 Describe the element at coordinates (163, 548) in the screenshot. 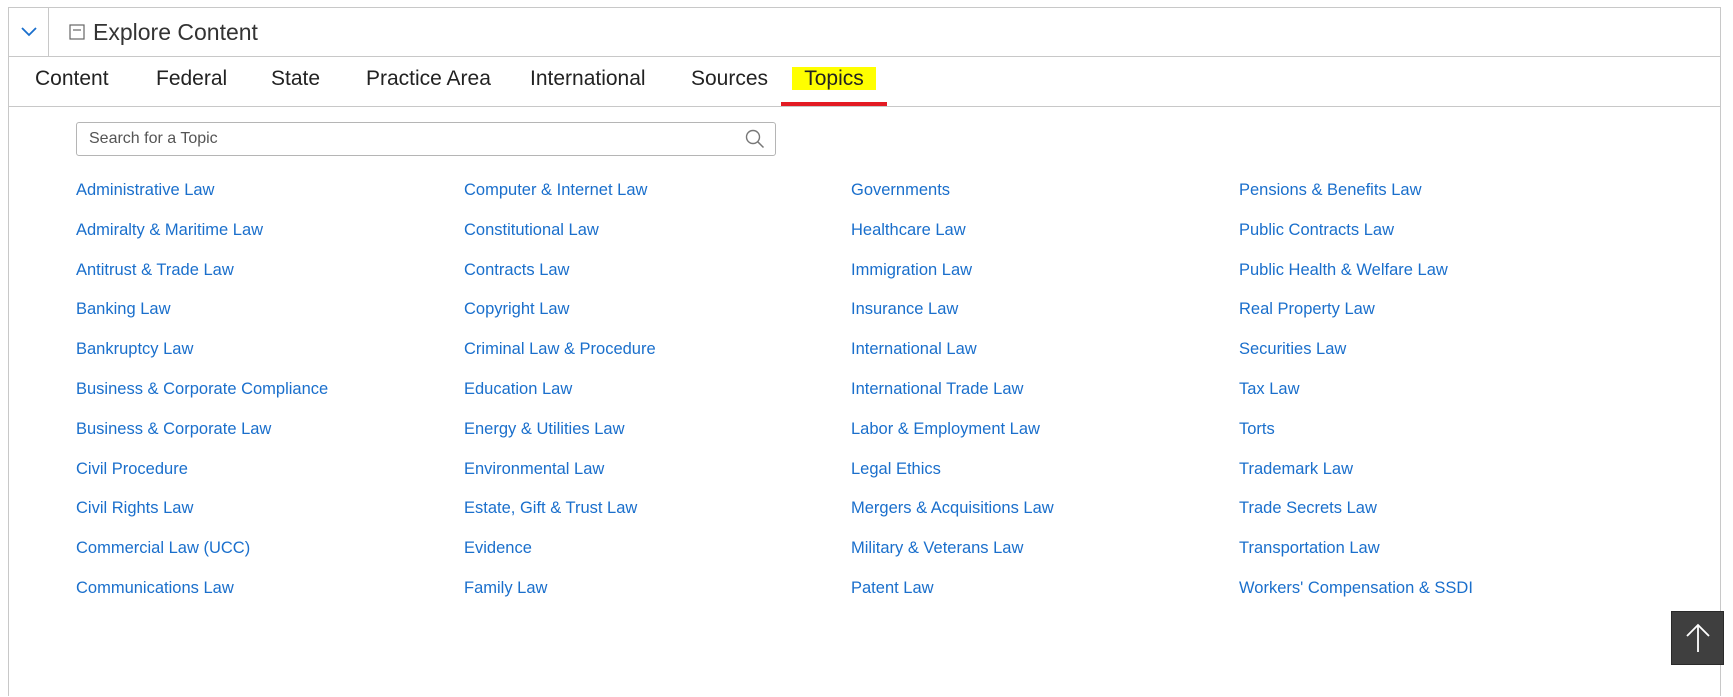

I see `topic-link: Commercial Law (UCC)` at that location.